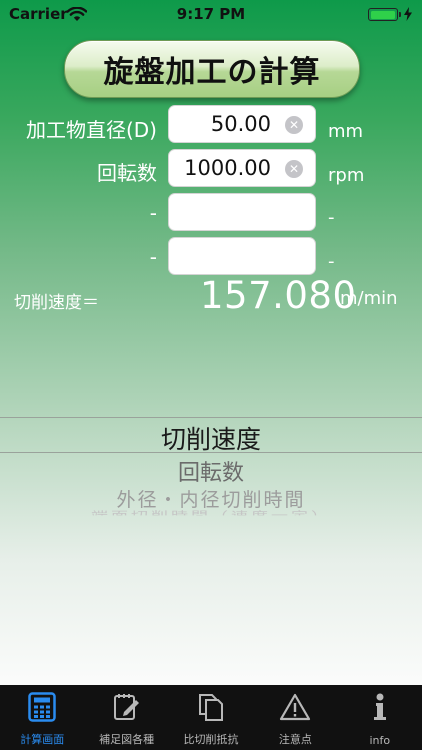 The image size is (422, 750). Describe the element at coordinates (42, 709) in the screenshot. I see `calculator-icon` at that location.